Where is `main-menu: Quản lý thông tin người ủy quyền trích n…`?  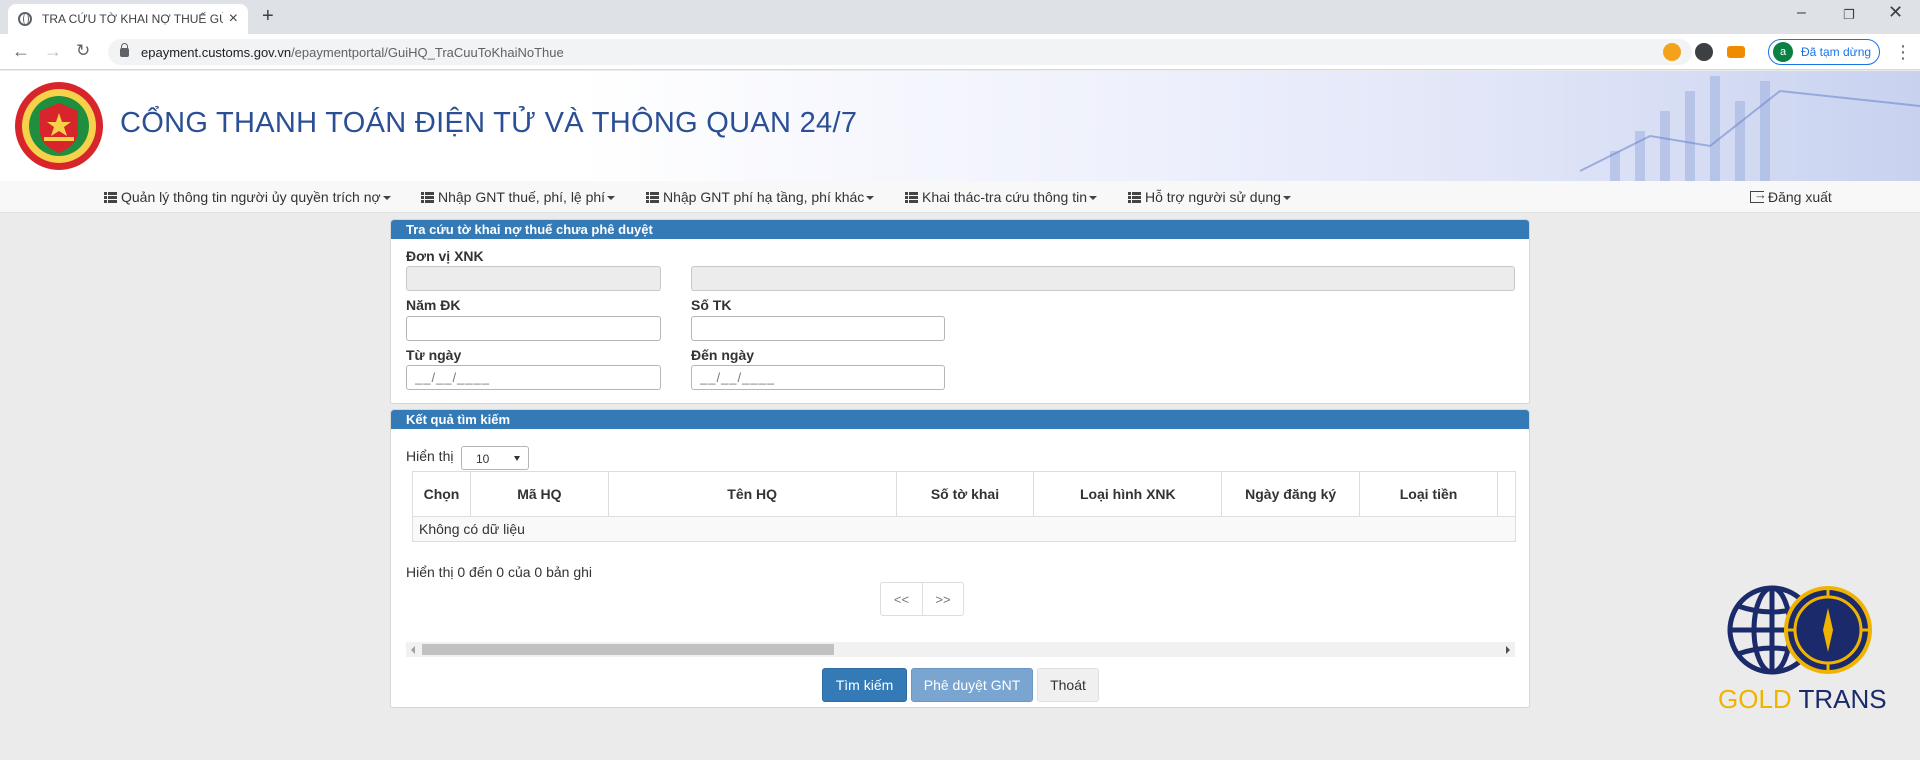 main-menu: Quản lý thông tin người ủy quyền trích n… is located at coordinates (960, 197).